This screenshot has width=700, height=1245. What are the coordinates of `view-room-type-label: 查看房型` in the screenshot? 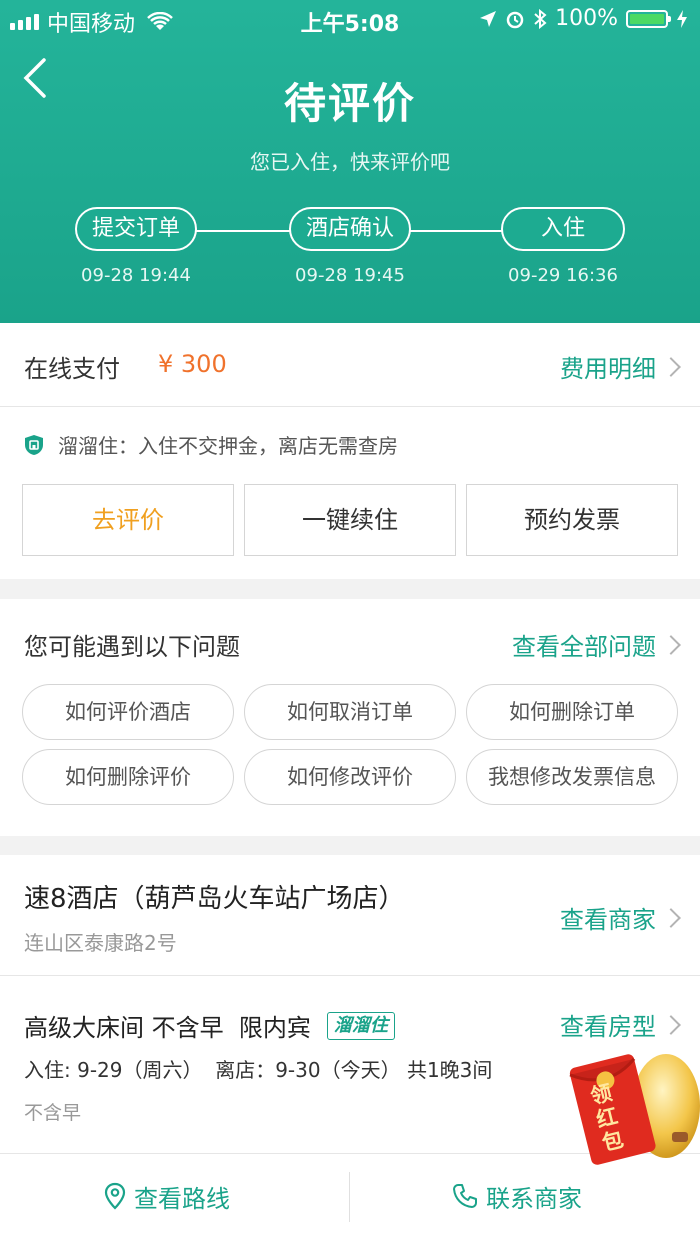 It's located at (608, 1027).